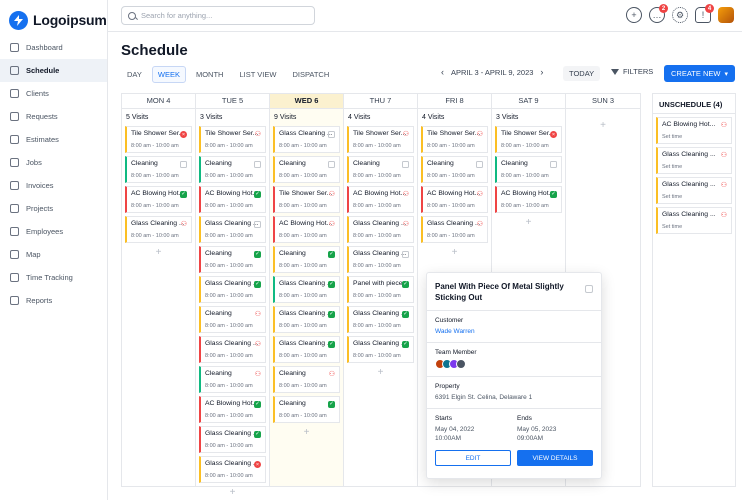  What do you see at coordinates (634, 15) in the screenshot?
I see `add-circle-icon: +` at bounding box center [634, 15].